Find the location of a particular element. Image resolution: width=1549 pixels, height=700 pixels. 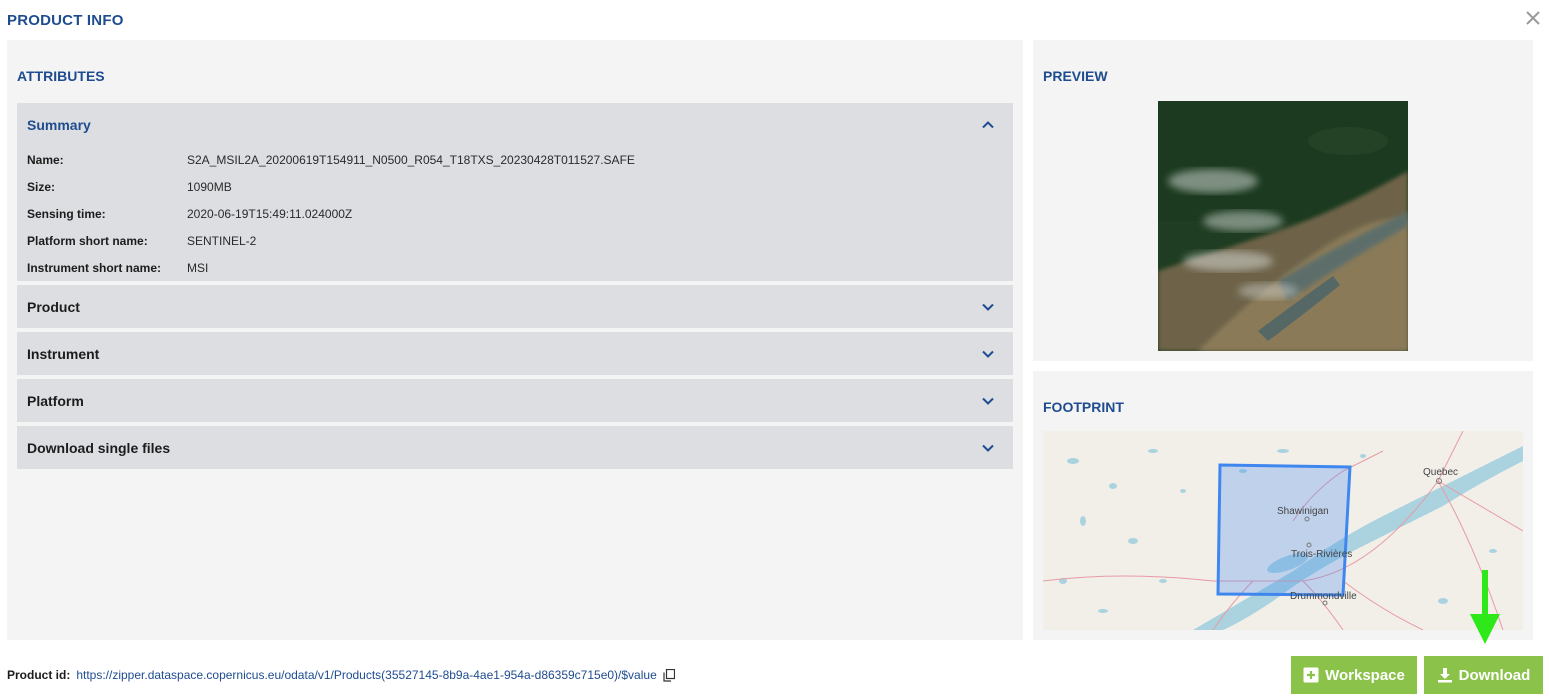

map-label-shawinigan: Shawinigan is located at coordinates (1303, 511).